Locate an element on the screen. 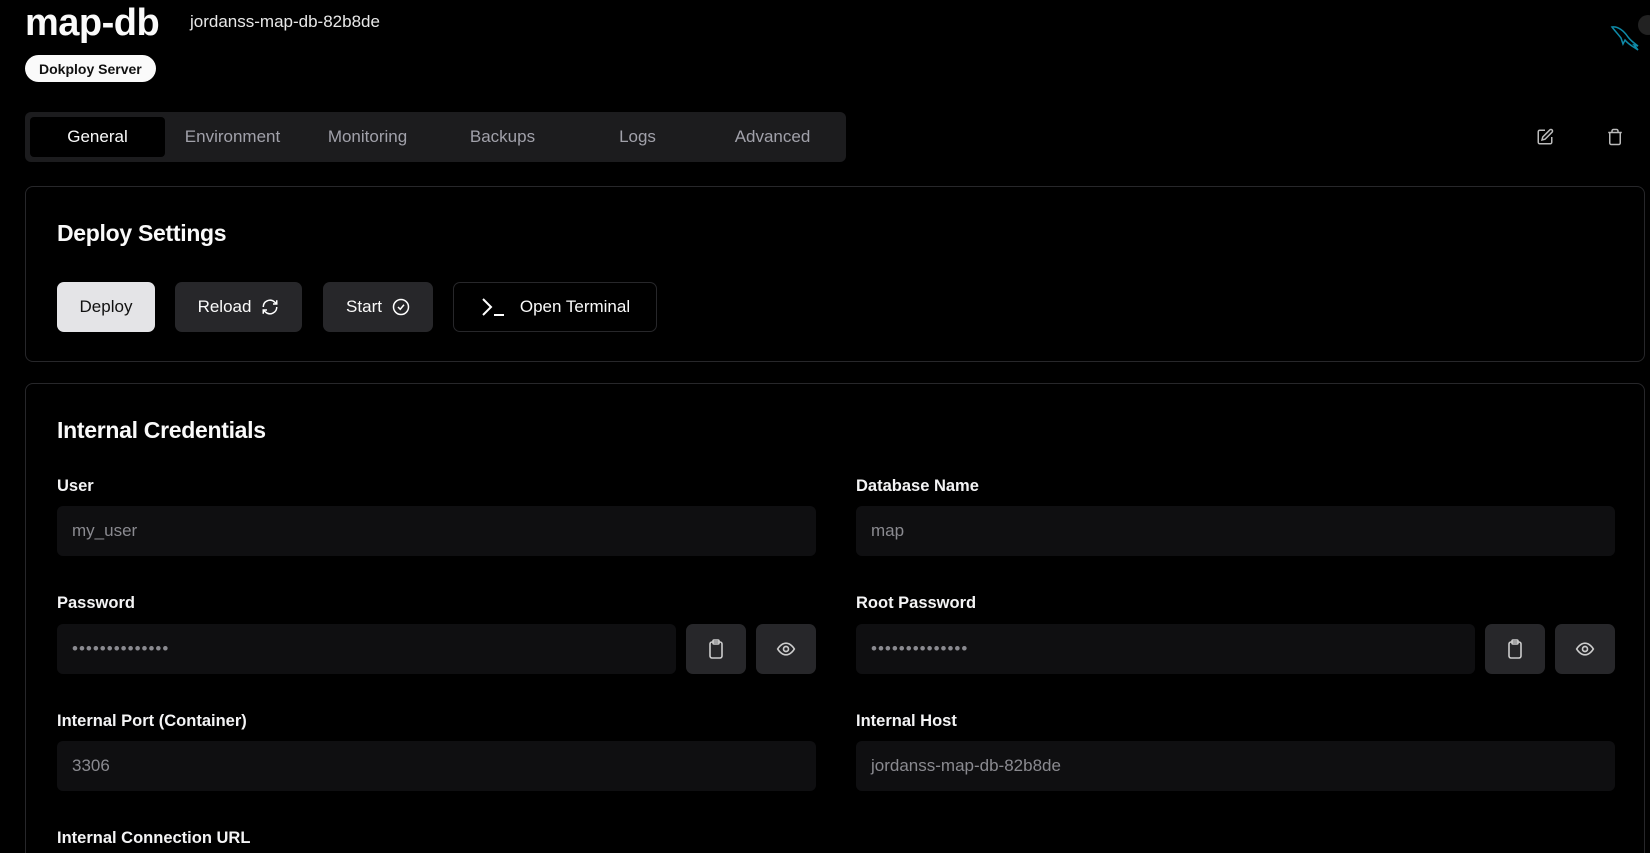  terminal-icon is located at coordinates (493, 307).